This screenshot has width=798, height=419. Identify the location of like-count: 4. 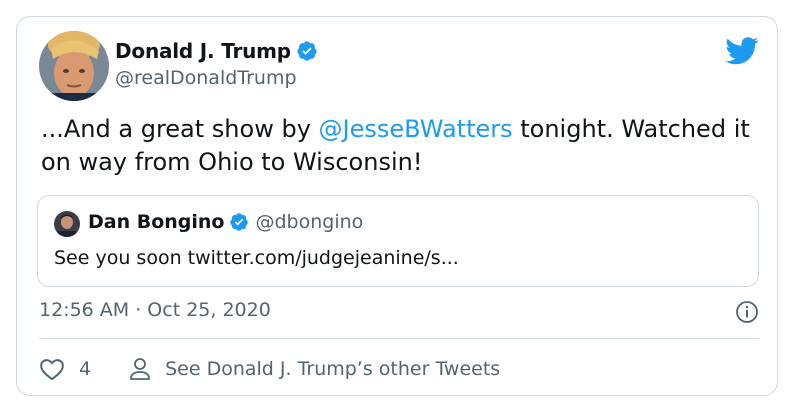
(85, 369).